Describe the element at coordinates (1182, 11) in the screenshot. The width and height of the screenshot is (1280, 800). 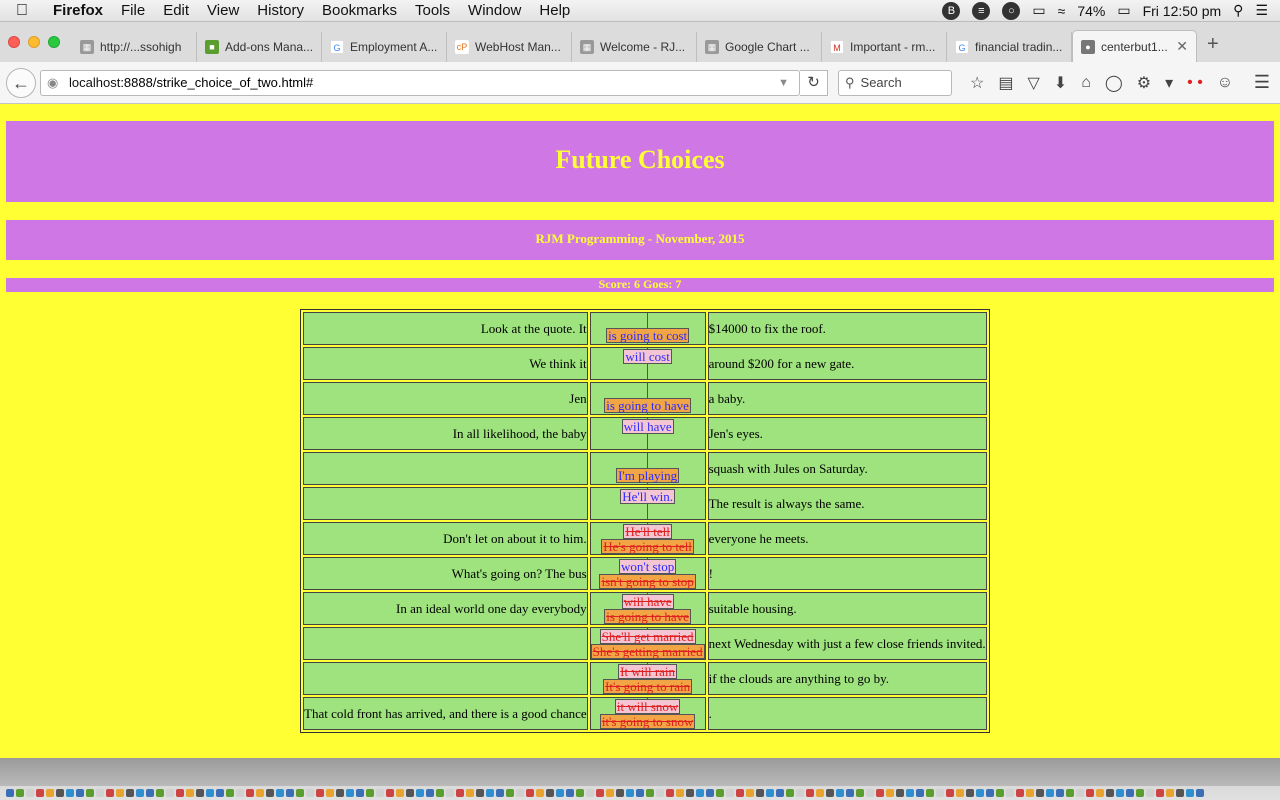
I see `clock: Fri 12:50 pm` at that location.